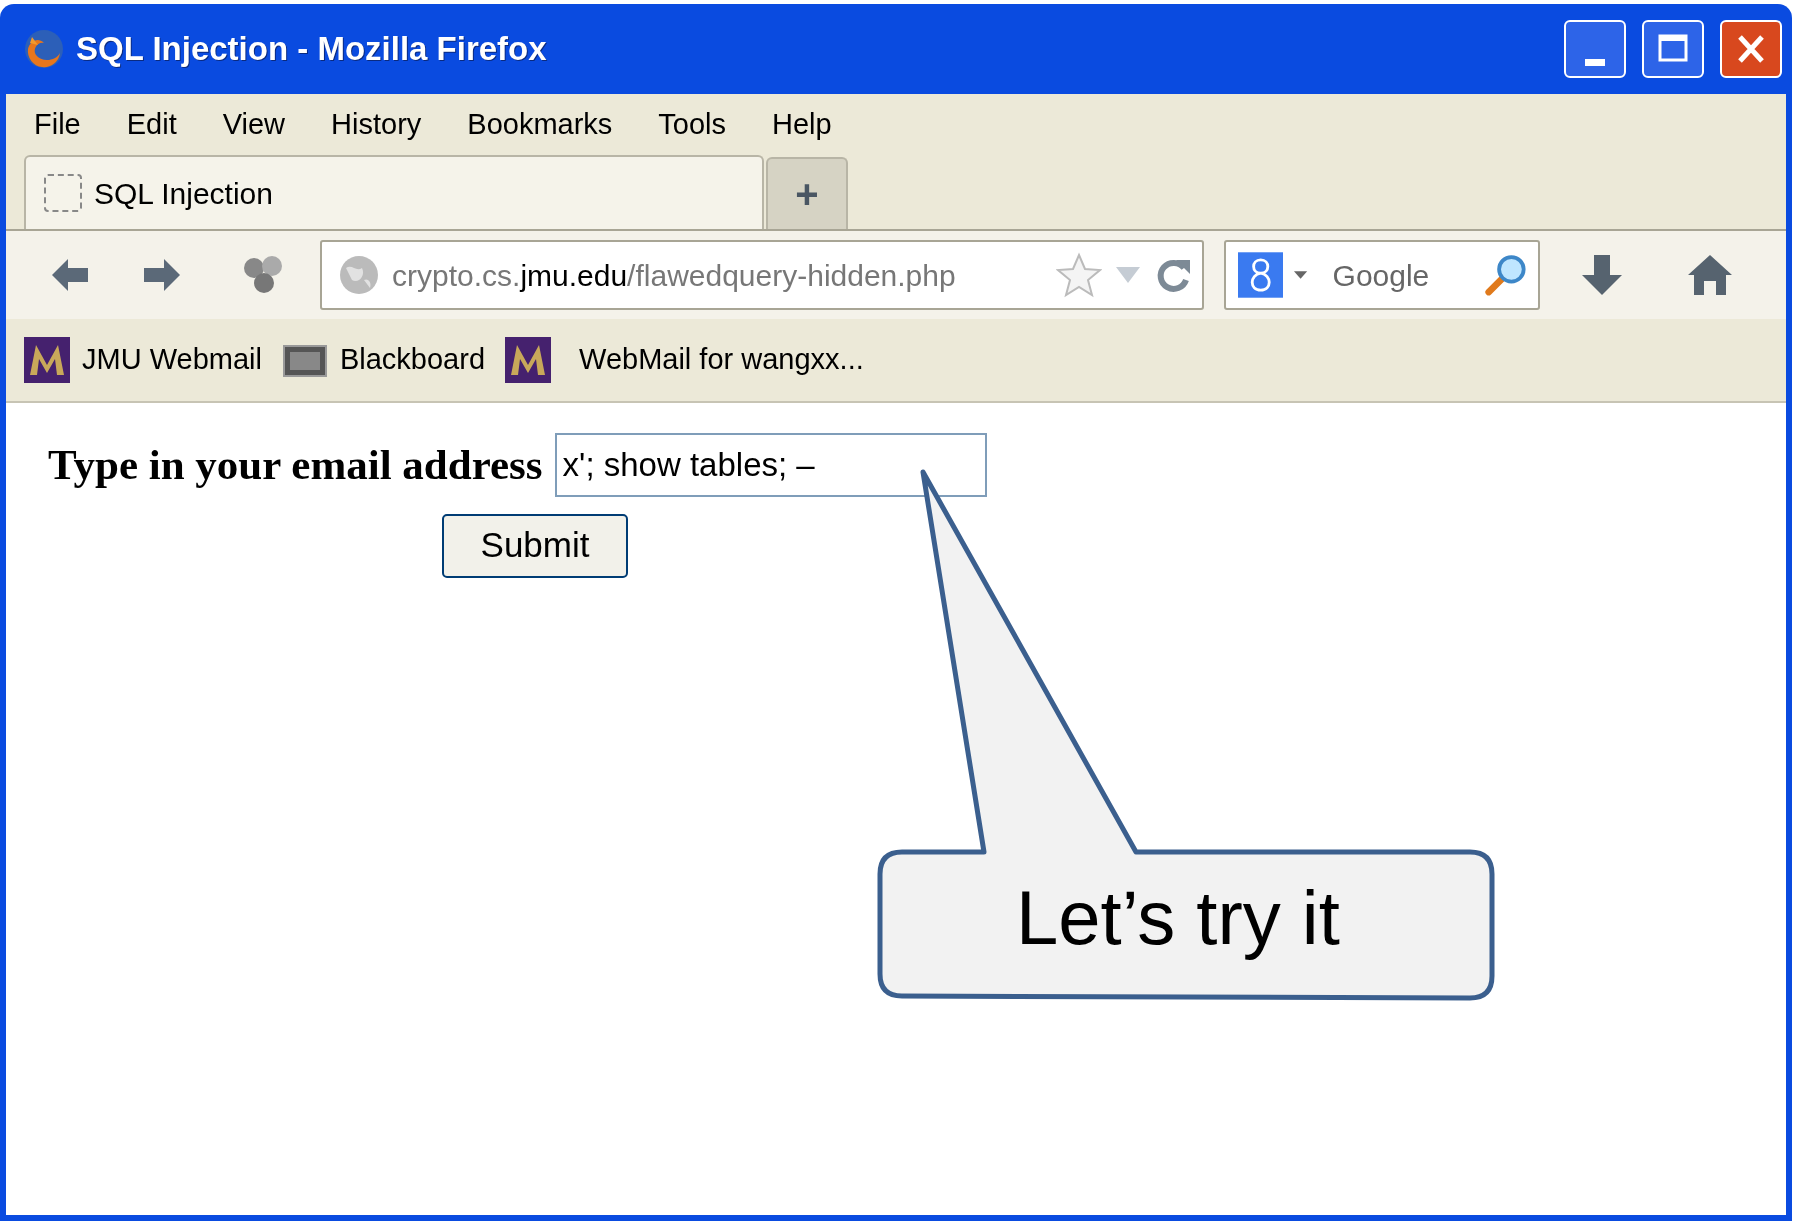  Describe the element at coordinates (172, 360) in the screenshot. I see `bookmark-link: JMU Webmail` at that location.